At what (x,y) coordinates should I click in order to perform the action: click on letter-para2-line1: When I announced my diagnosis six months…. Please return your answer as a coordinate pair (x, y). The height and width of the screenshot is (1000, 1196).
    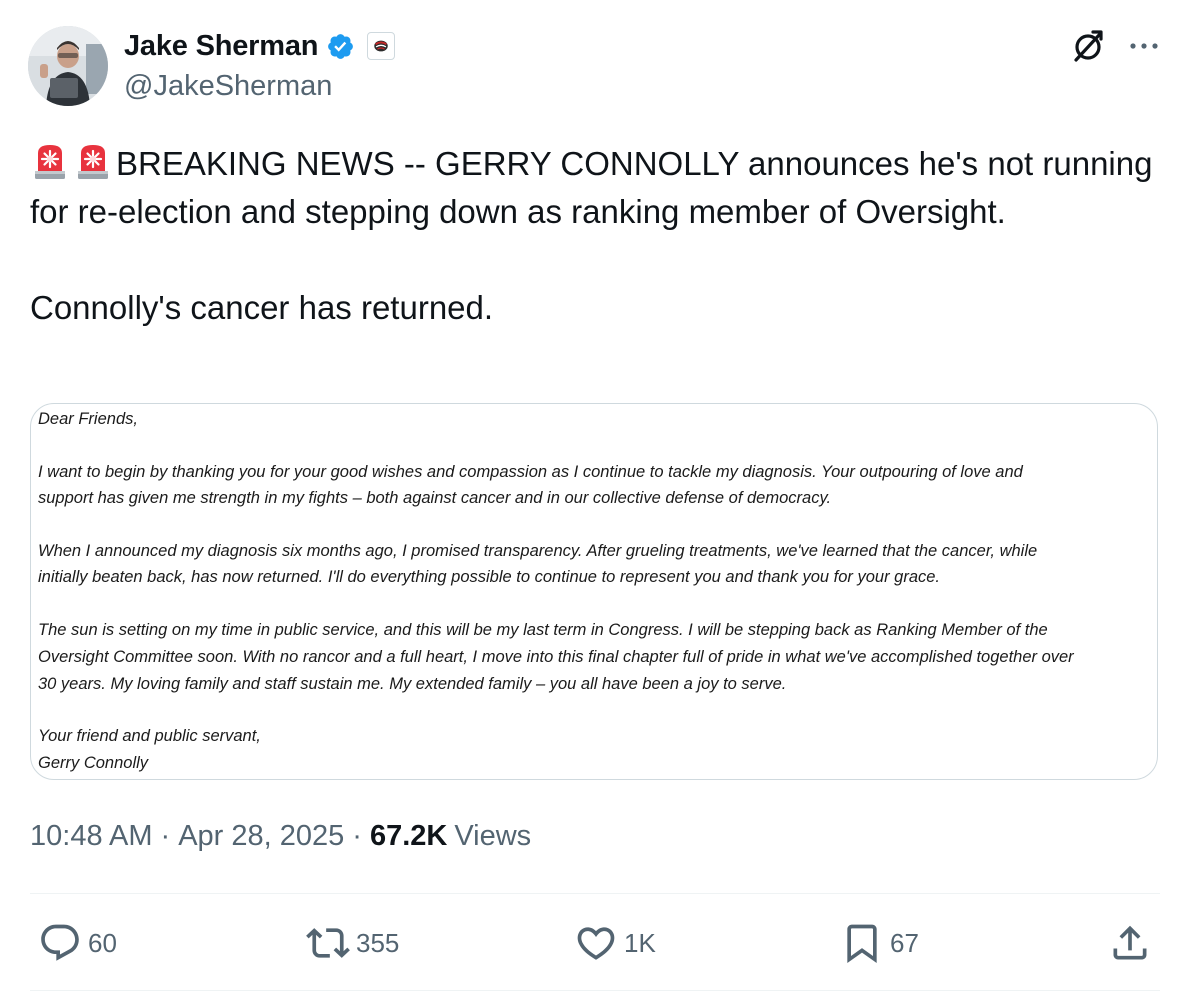
    Looking at the image, I should click on (538, 551).